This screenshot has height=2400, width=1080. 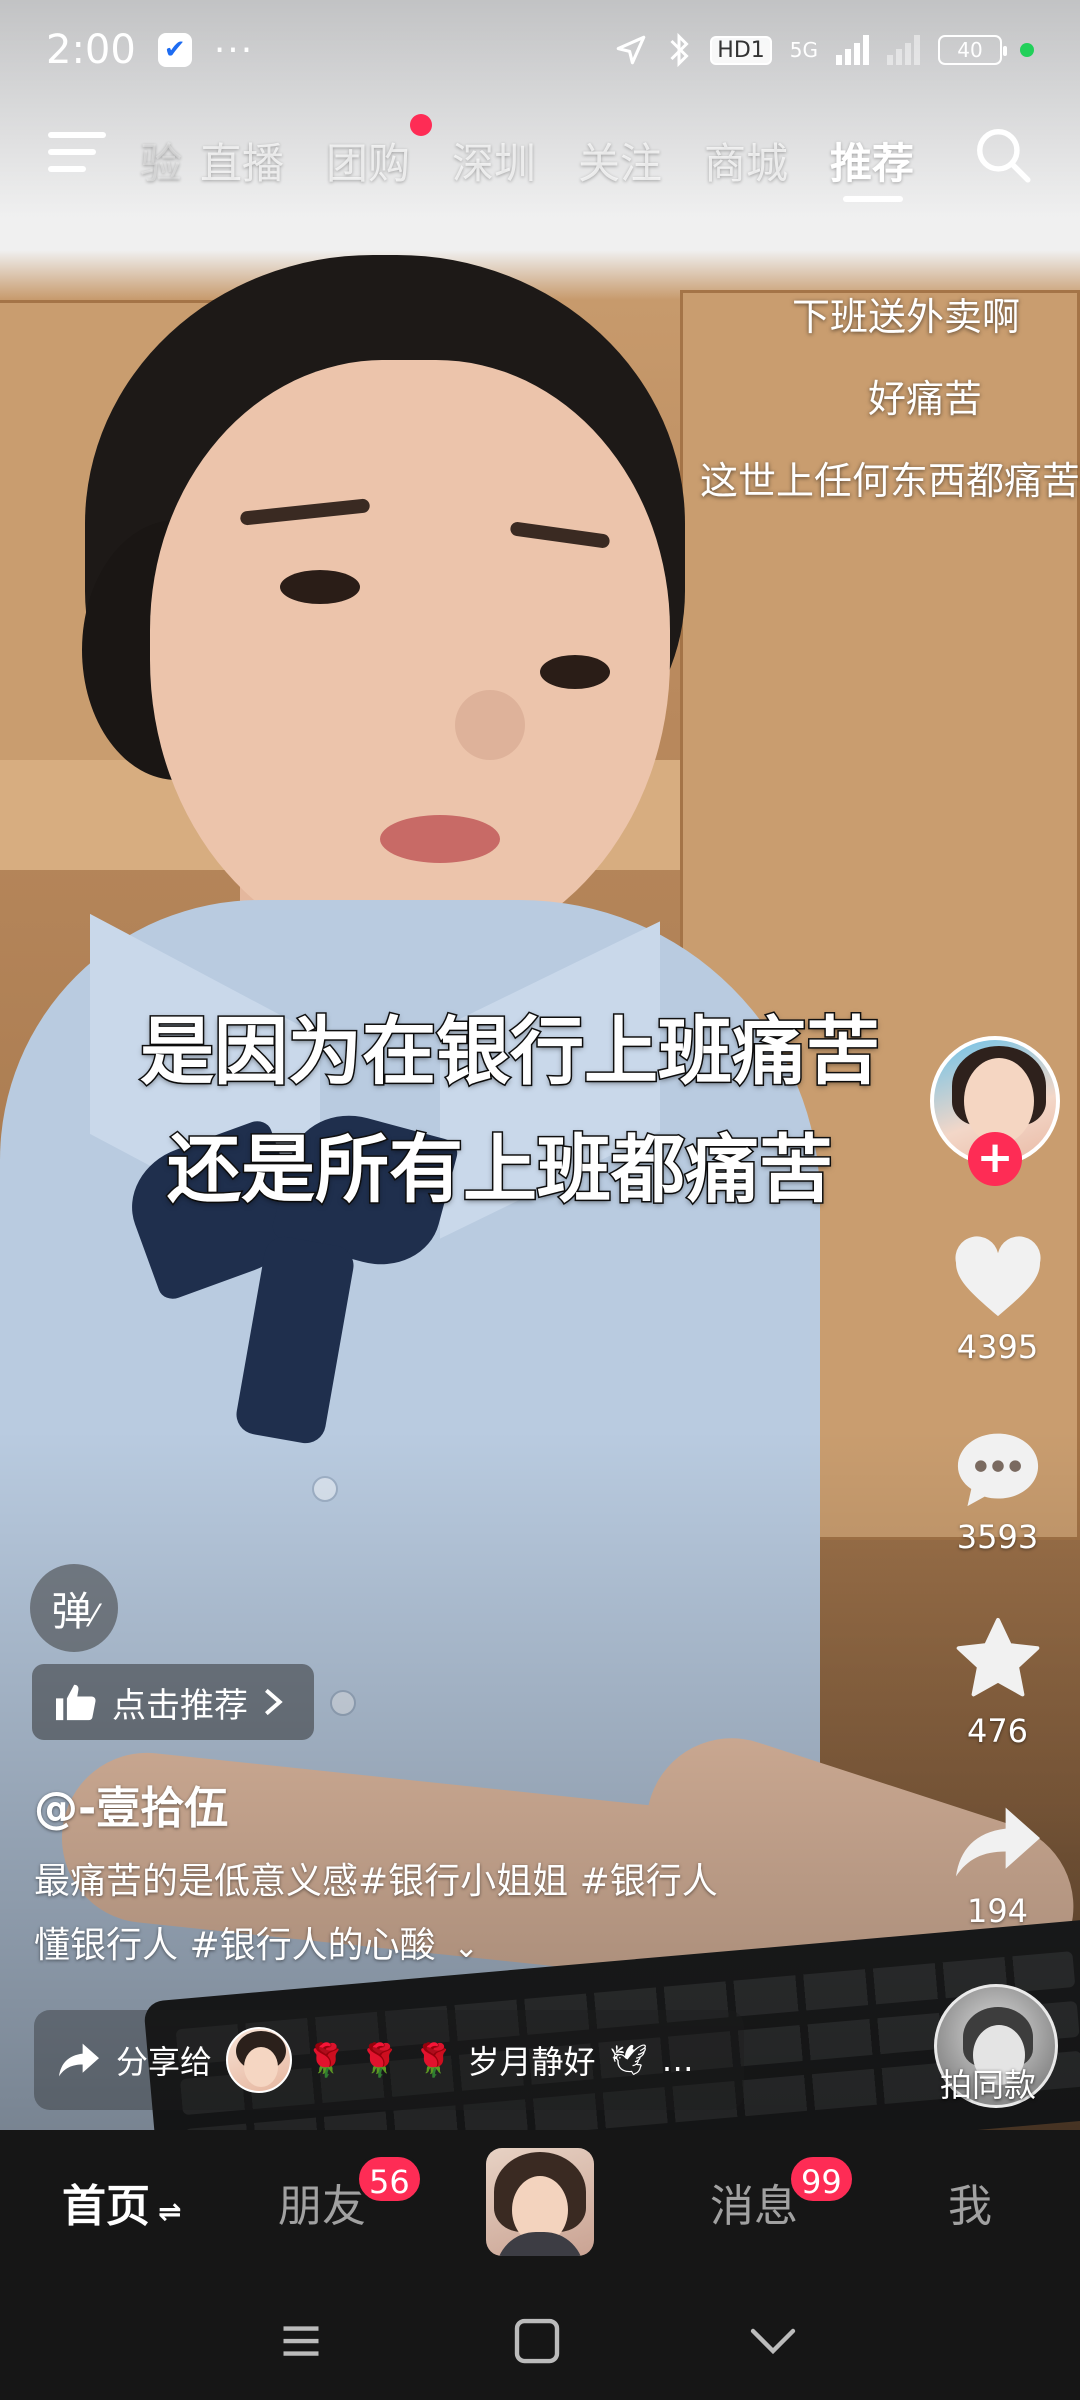 I want to click on like-button: 4395, so click(x=997, y=1301).